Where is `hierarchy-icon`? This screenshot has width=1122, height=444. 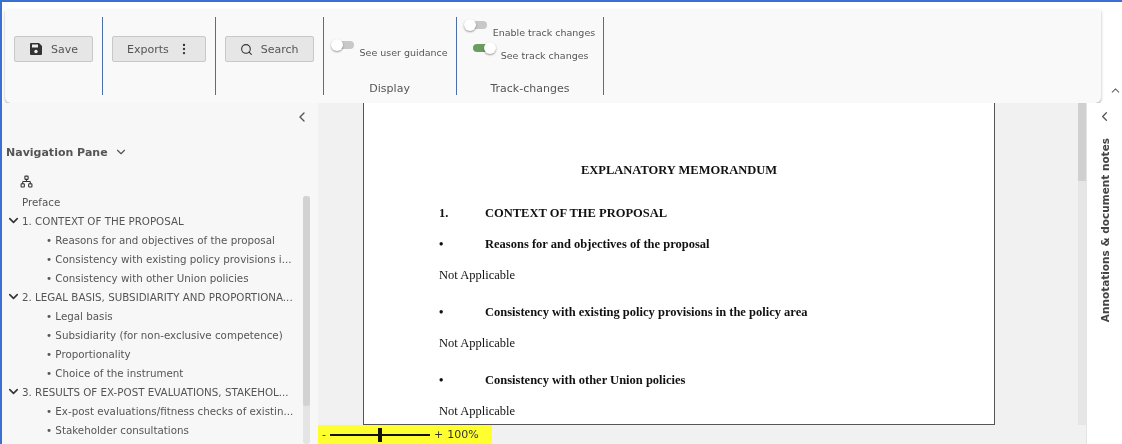 hierarchy-icon is located at coordinates (26, 181).